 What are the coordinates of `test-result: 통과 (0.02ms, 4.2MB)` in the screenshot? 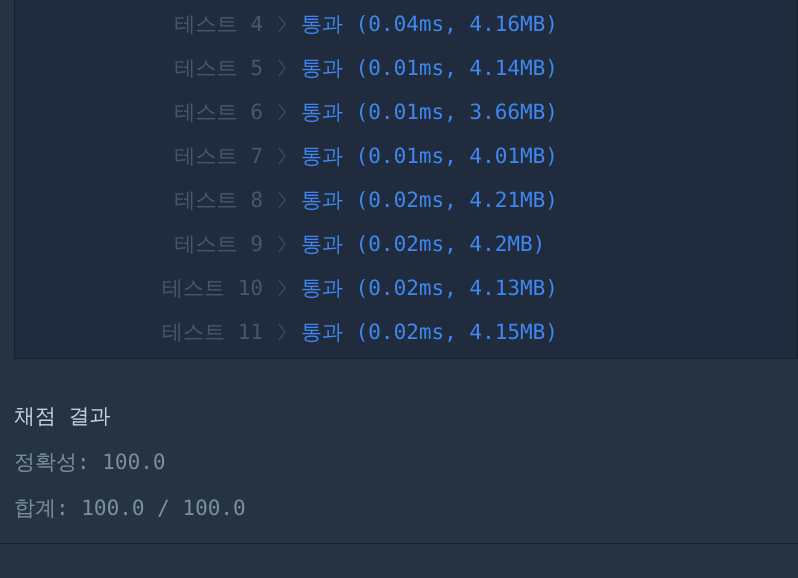 It's located at (423, 244).